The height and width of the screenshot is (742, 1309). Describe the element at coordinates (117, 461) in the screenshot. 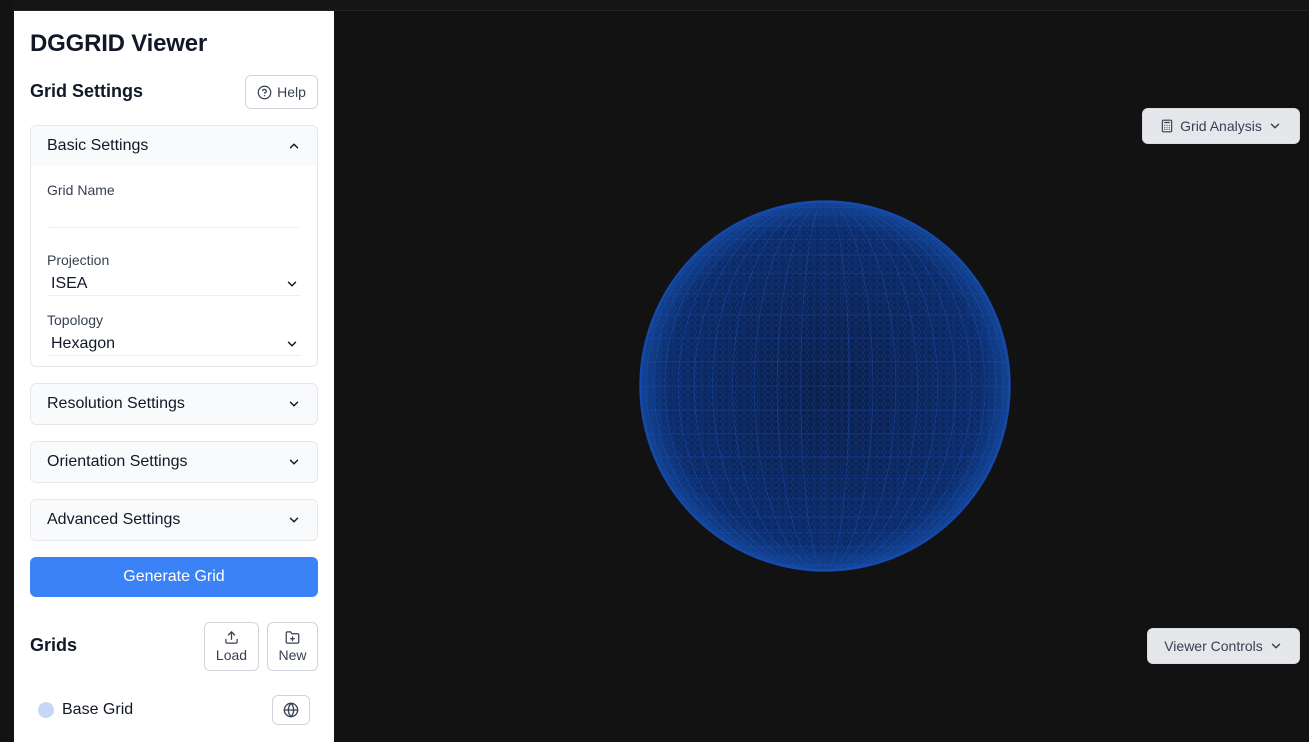

I see `orientation-settings-label: Orientation Settings` at that location.